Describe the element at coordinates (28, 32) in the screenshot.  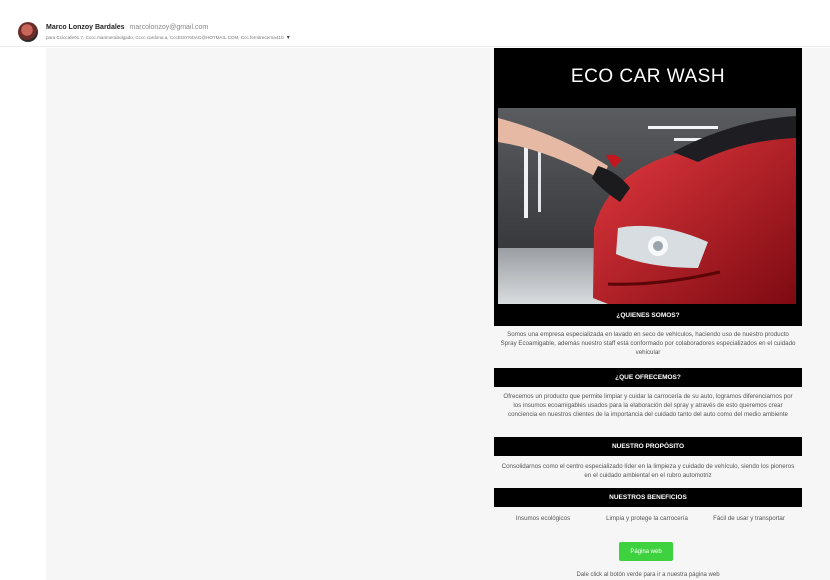
I see `sender-avatar` at that location.